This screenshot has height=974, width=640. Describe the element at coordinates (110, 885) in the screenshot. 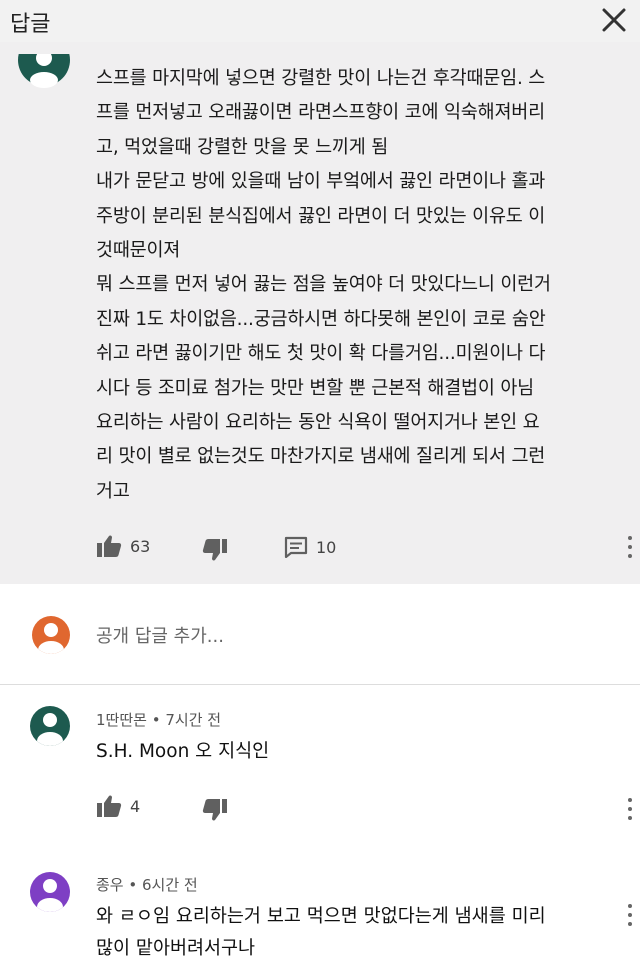

I see `reply-author: 종우` at that location.